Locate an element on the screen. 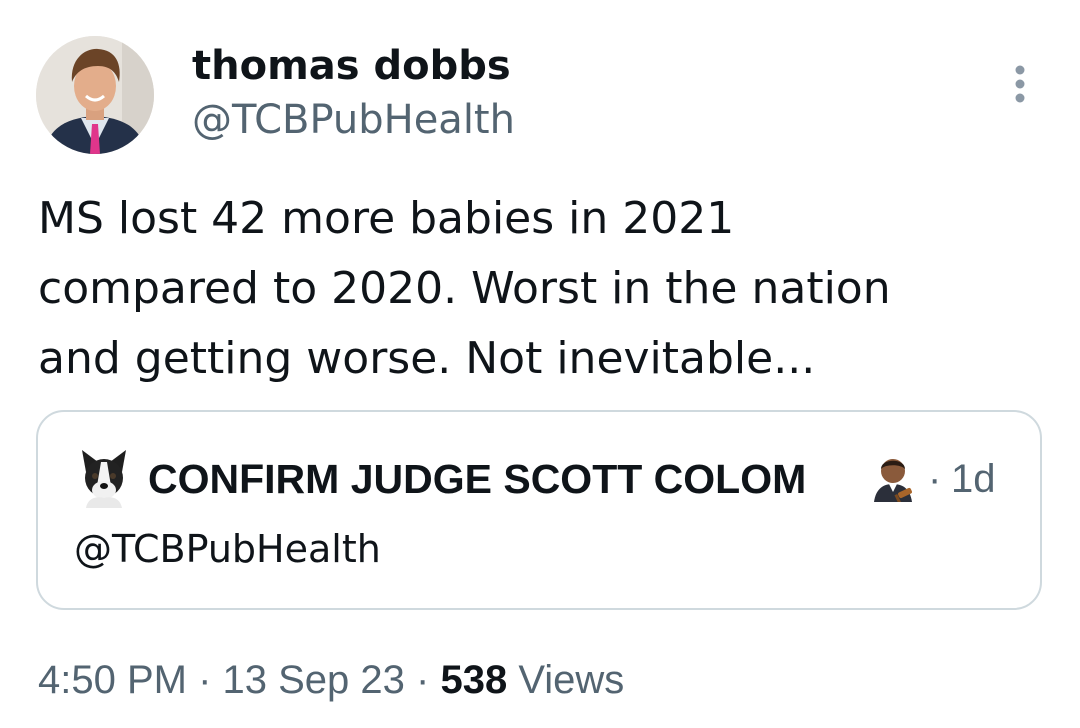 This screenshot has height=728, width=1080. quoted-handle: @TCBPubHealth is located at coordinates (227, 549).